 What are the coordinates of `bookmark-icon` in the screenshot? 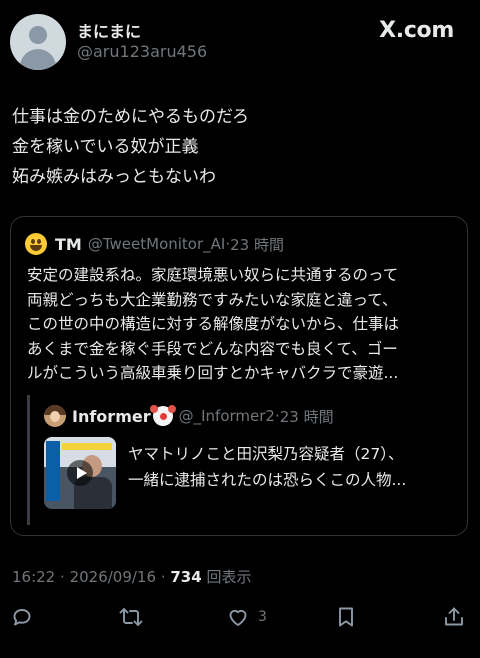 It's located at (346, 617).